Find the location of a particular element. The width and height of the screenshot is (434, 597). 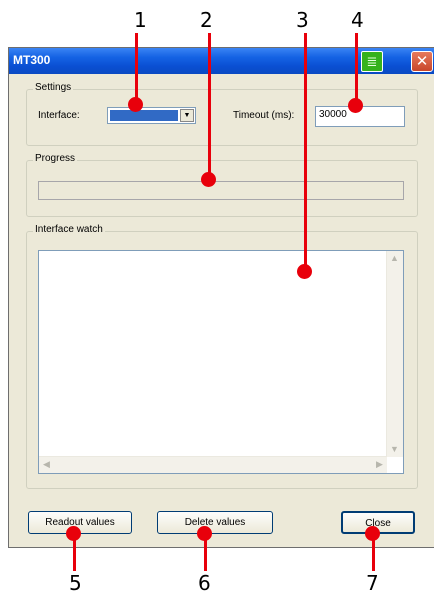

chevron-down-icon: ▼ is located at coordinates (187, 115).